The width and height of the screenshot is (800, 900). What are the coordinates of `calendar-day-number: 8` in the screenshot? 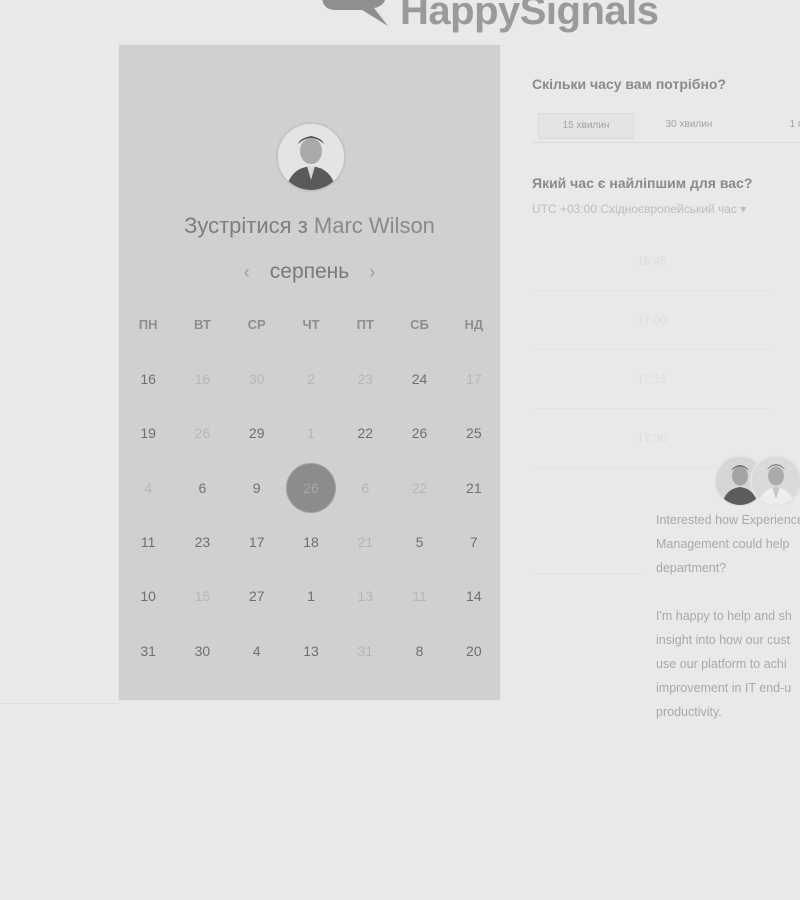 It's located at (419, 650).